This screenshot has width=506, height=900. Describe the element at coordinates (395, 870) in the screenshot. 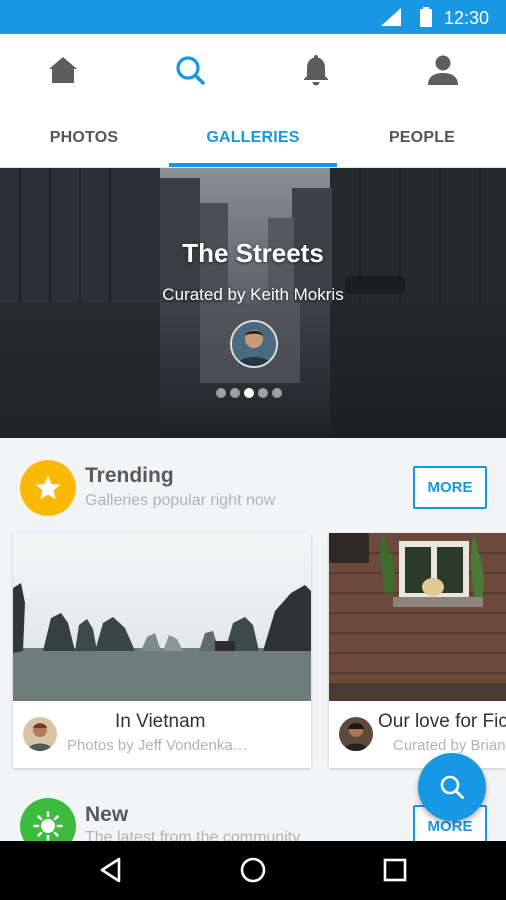

I see `recents-icon` at that location.